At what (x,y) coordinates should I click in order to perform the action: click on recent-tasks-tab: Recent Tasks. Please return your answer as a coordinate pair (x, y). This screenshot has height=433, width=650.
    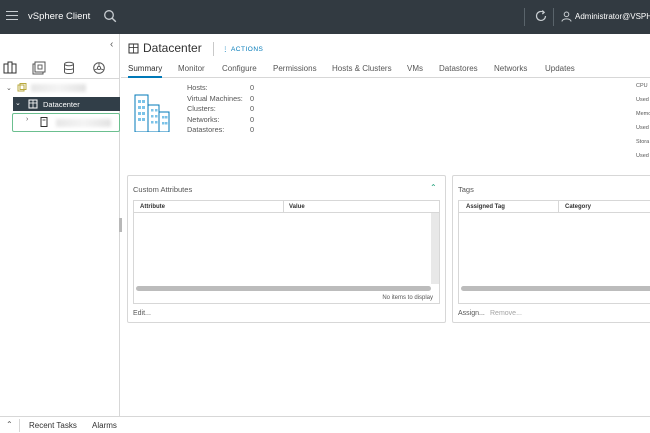
    Looking at the image, I should click on (53, 425).